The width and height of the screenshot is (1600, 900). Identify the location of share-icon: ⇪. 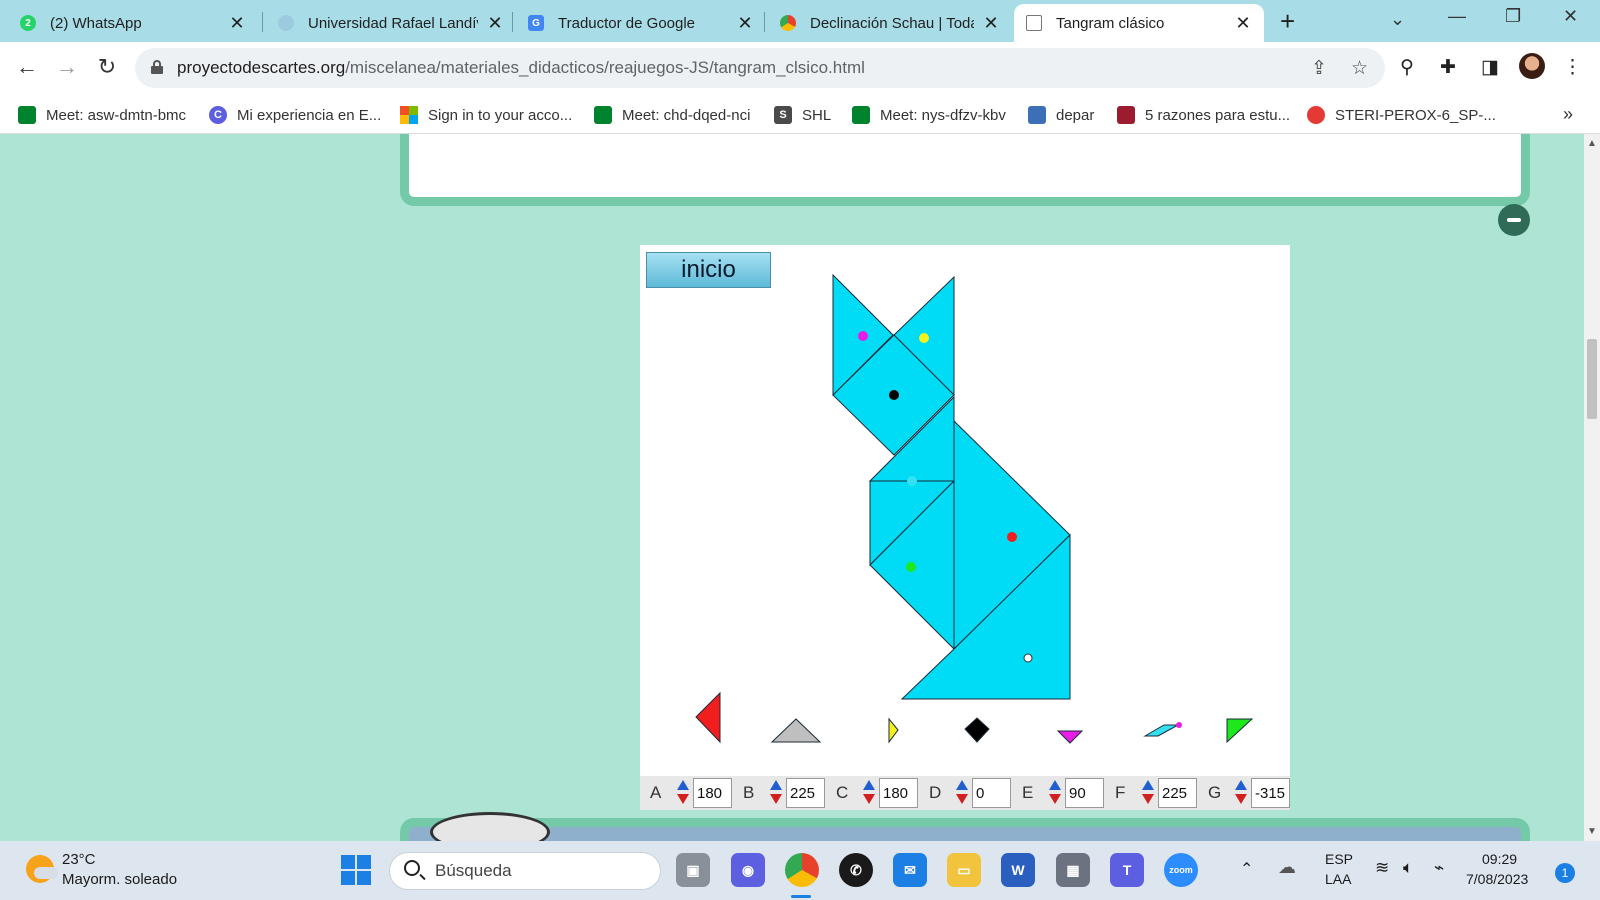
(1319, 68).